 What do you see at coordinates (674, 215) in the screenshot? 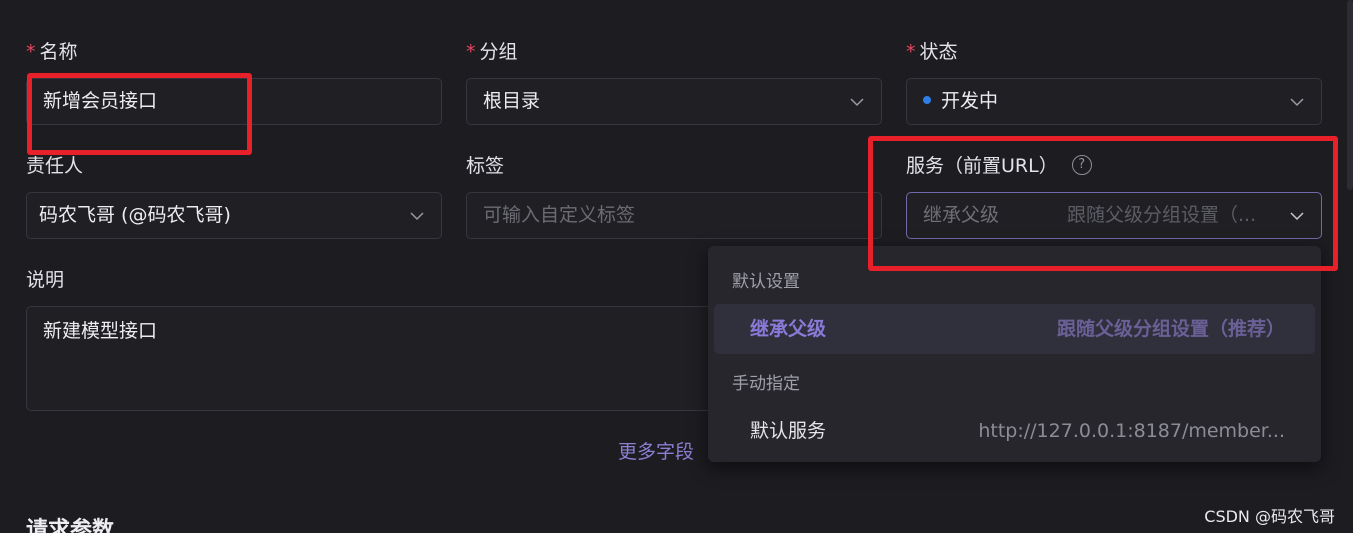
I see `tags-input: 可输入自定义标签` at bounding box center [674, 215].